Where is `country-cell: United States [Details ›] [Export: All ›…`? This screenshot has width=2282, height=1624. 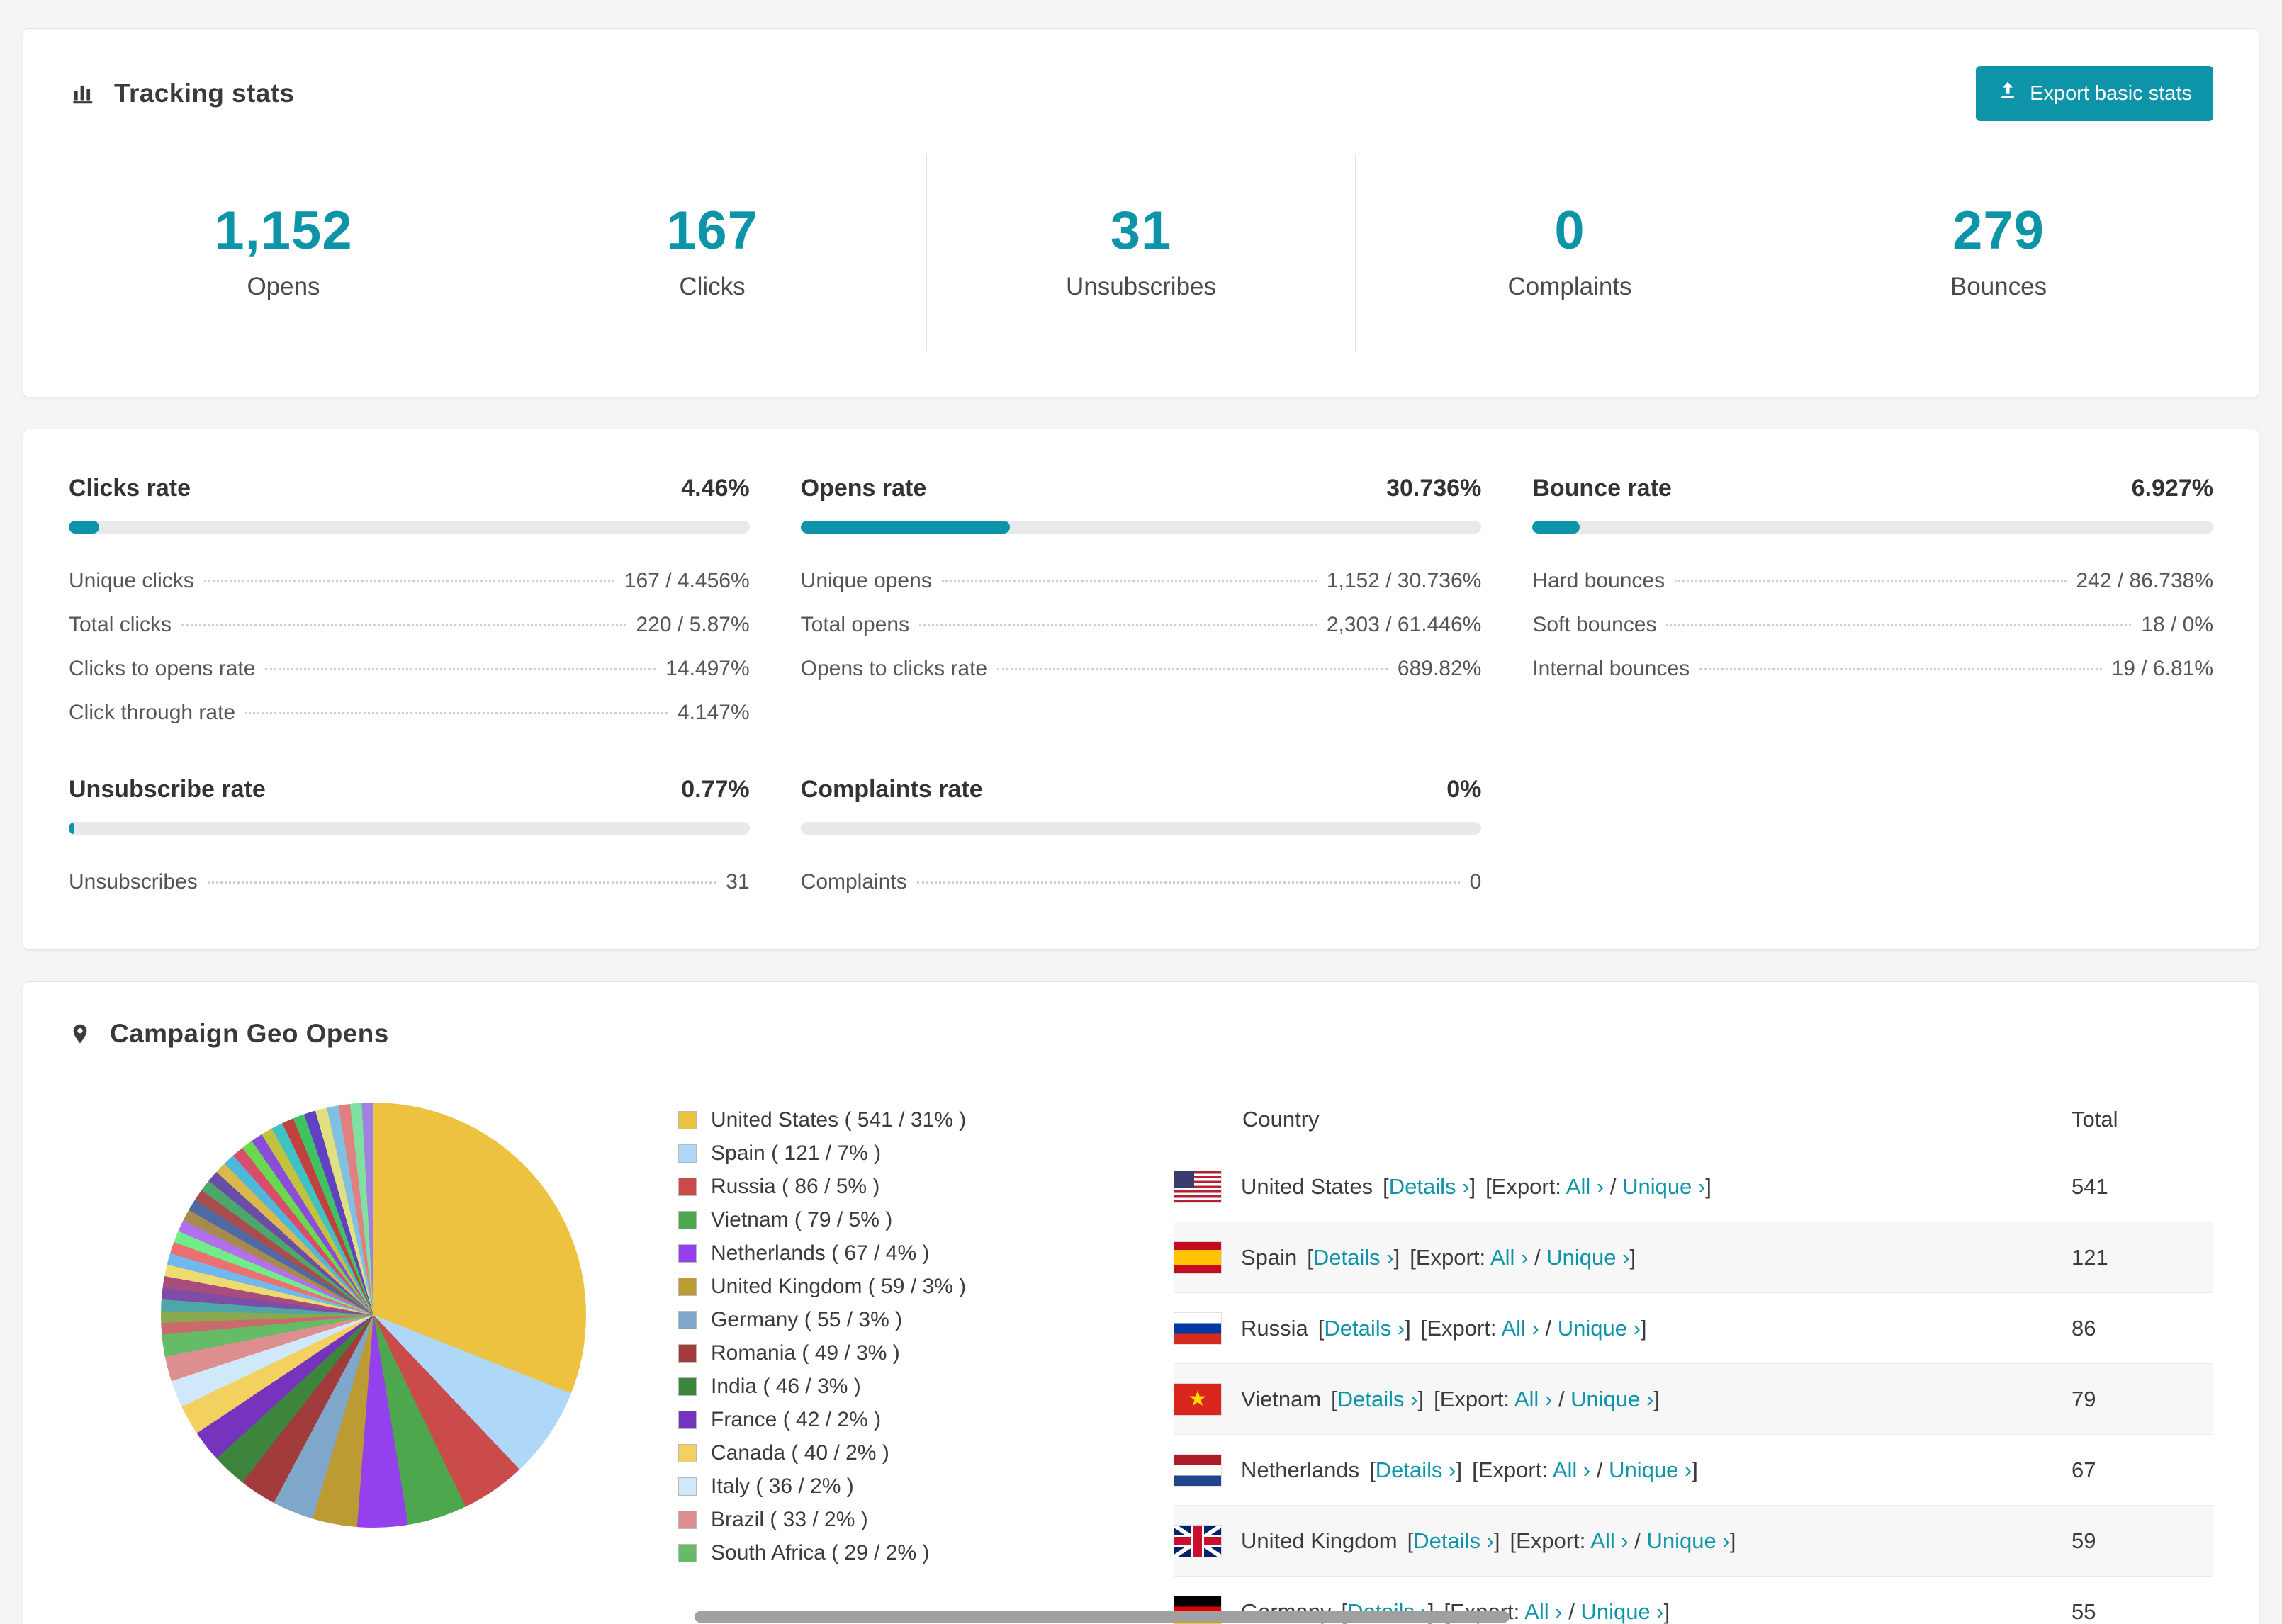 country-cell: United States [Details ›] [Export: All ›… is located at coordinates (1623, 1187).